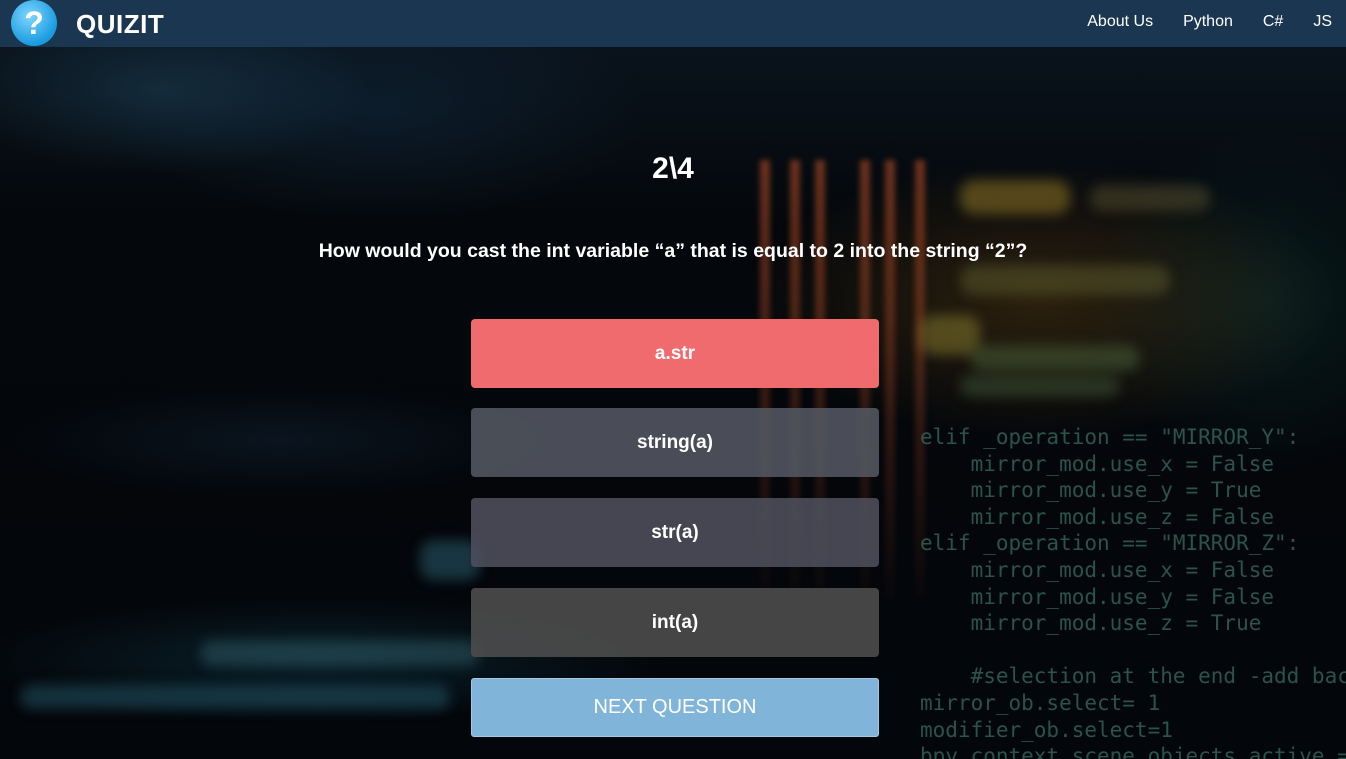  I want to click on nav-links: About Us Python C# JS, so click(1209, 22).